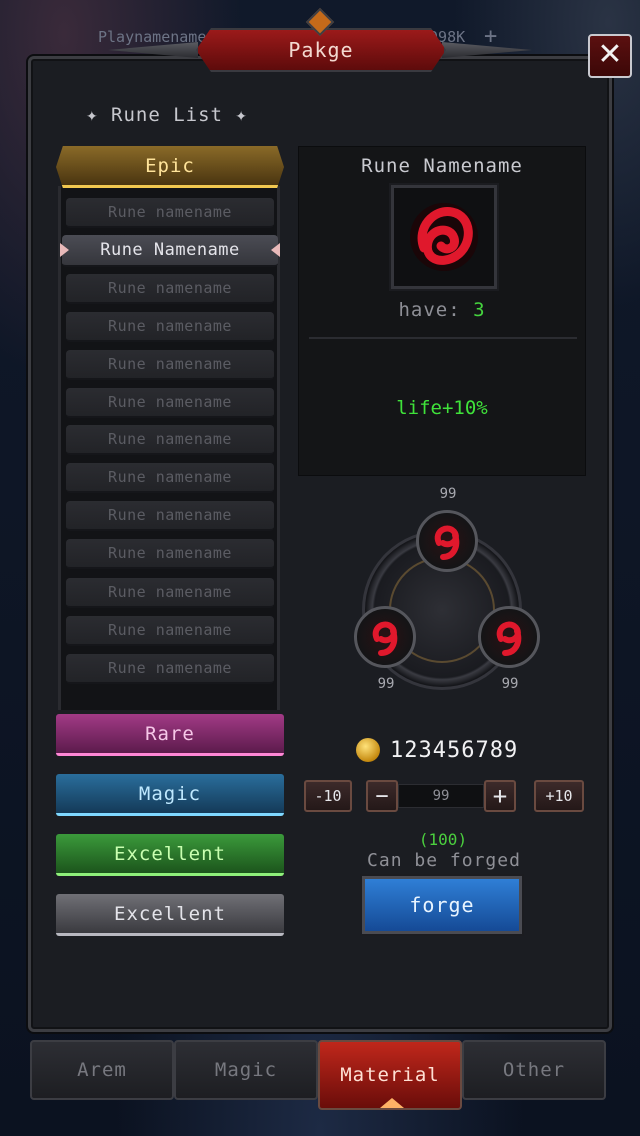 Image resolution: width=640 pixels, height=1136 pixels. I want to click on forge-status: Can be forged, so click(444, 860).